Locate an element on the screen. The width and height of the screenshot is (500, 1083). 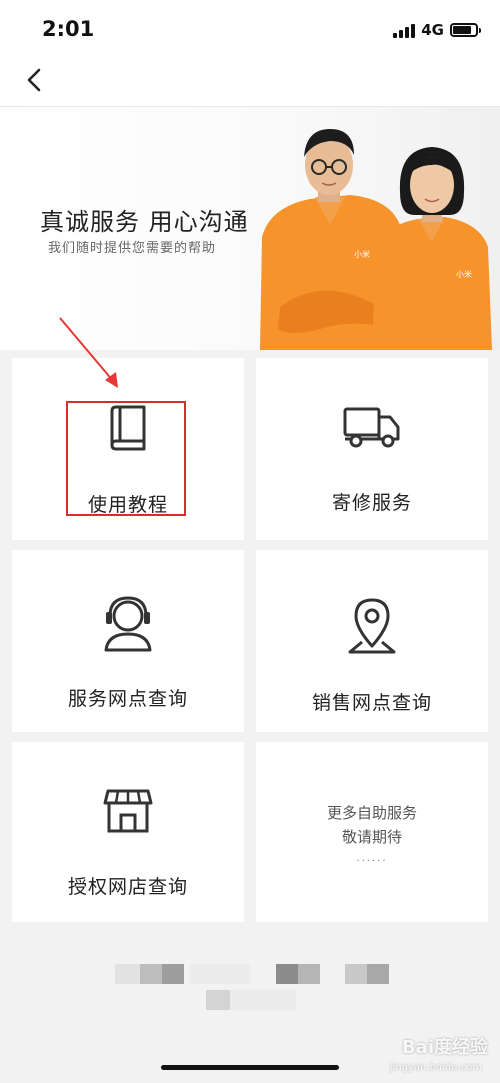
status-indicators: 4G is located at coordinates (437, 30).